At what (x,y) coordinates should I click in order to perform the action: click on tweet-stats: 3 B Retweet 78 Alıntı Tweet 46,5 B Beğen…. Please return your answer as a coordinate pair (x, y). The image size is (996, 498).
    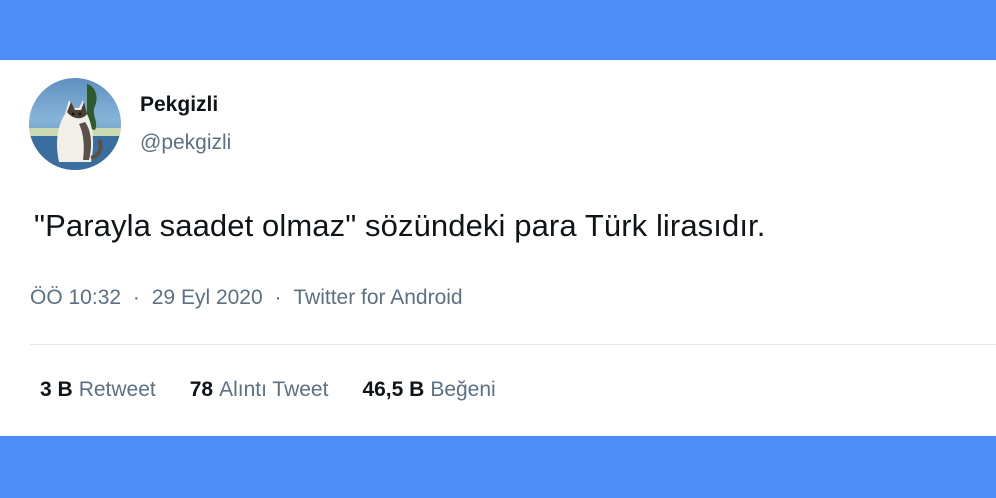
    Looking at the image, I should click on (268, 390).